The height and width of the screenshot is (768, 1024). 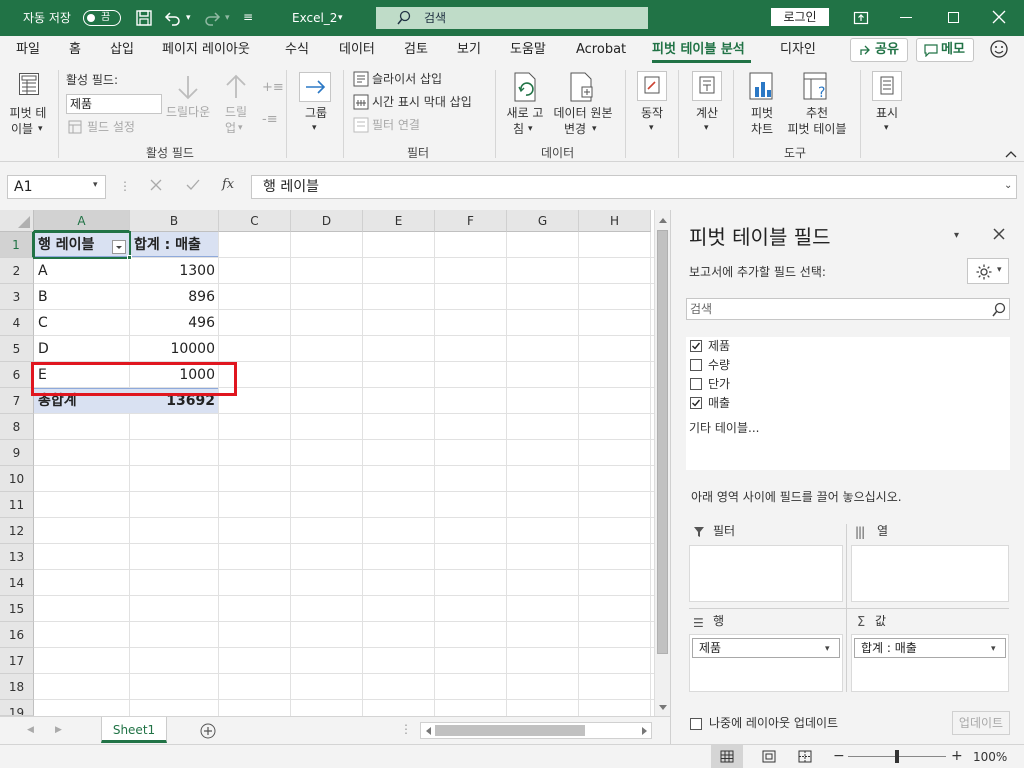 I want to click on maximize-icon, so click(x=953, y=17).